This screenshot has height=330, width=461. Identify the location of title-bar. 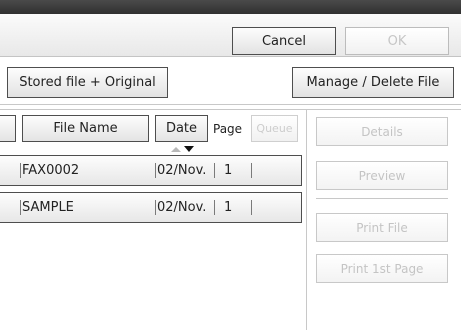
(230, 7).